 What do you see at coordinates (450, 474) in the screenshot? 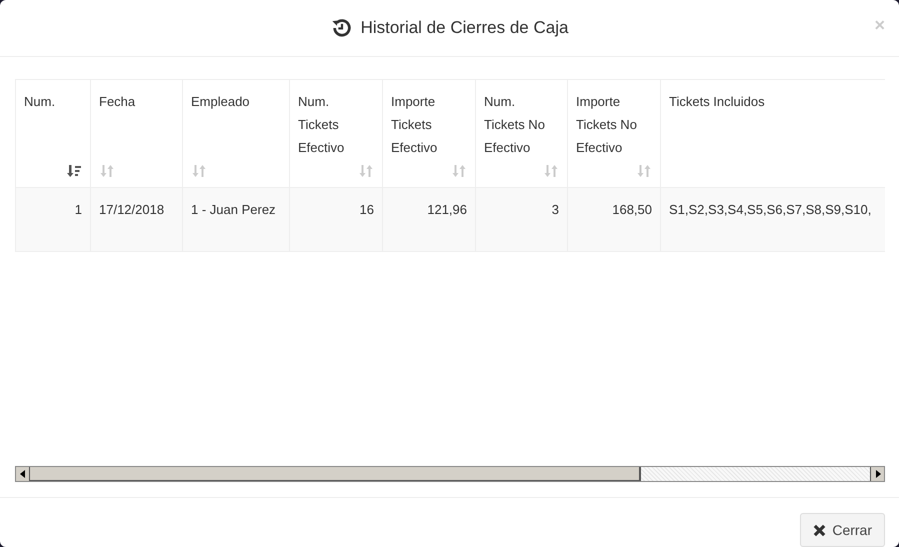
I see `horizontal-scrollbar` at bounding box center [450, 474].